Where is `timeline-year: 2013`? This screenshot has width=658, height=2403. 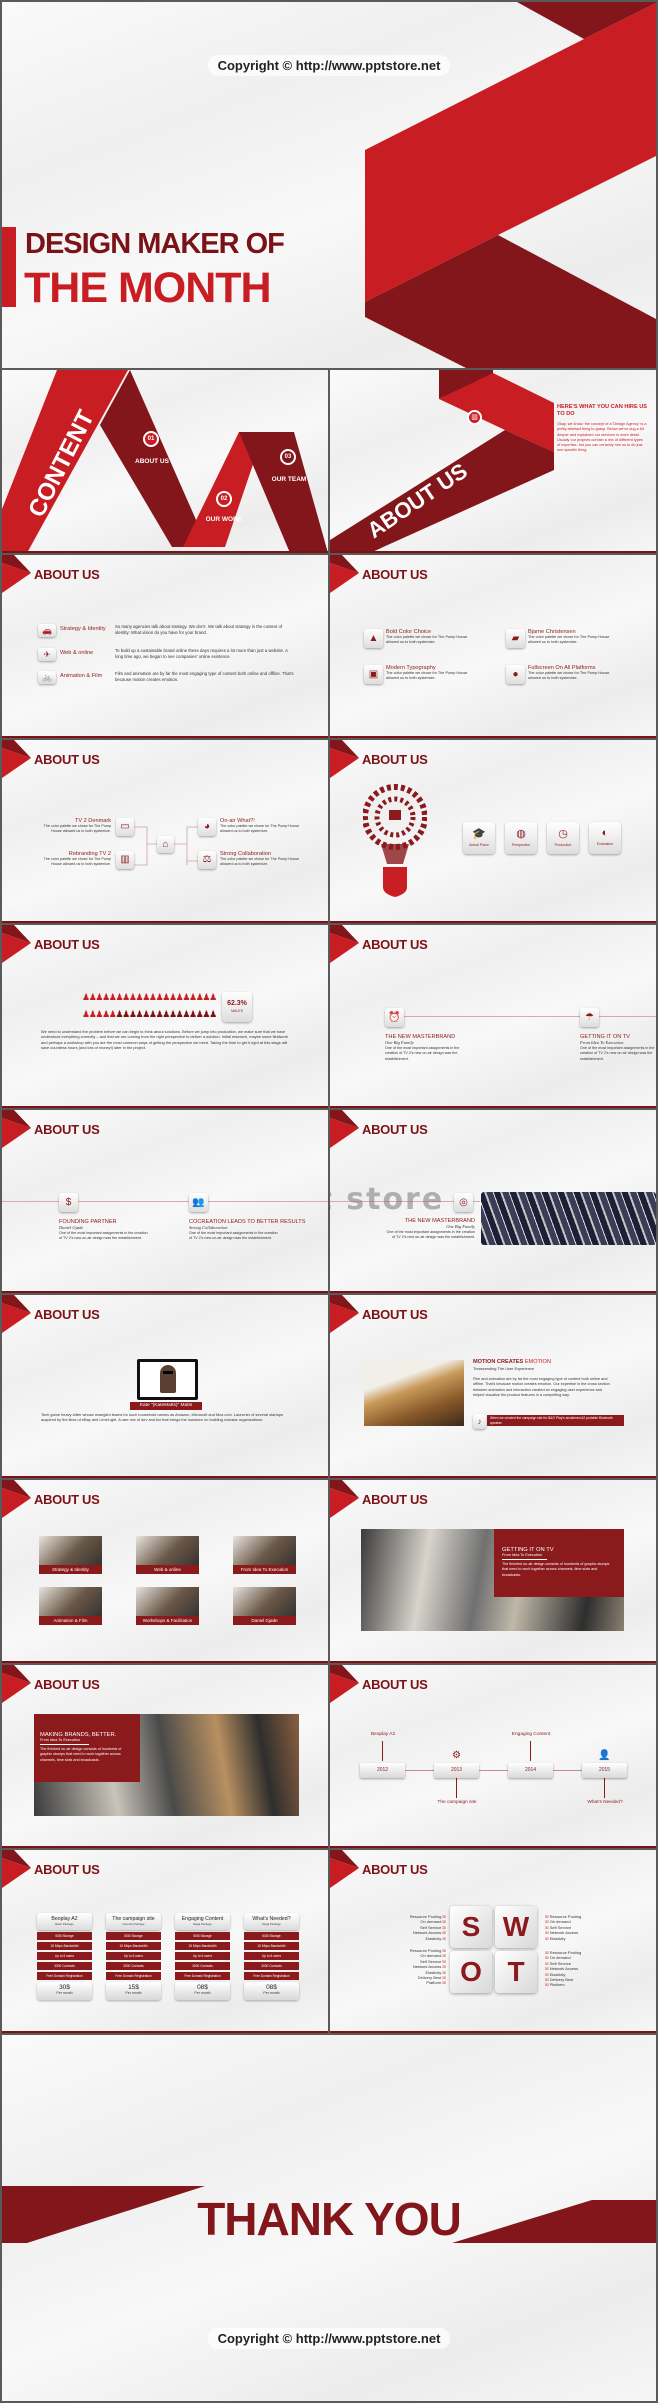 timeline-year: 2013 is located at coordinates (456, 1770).